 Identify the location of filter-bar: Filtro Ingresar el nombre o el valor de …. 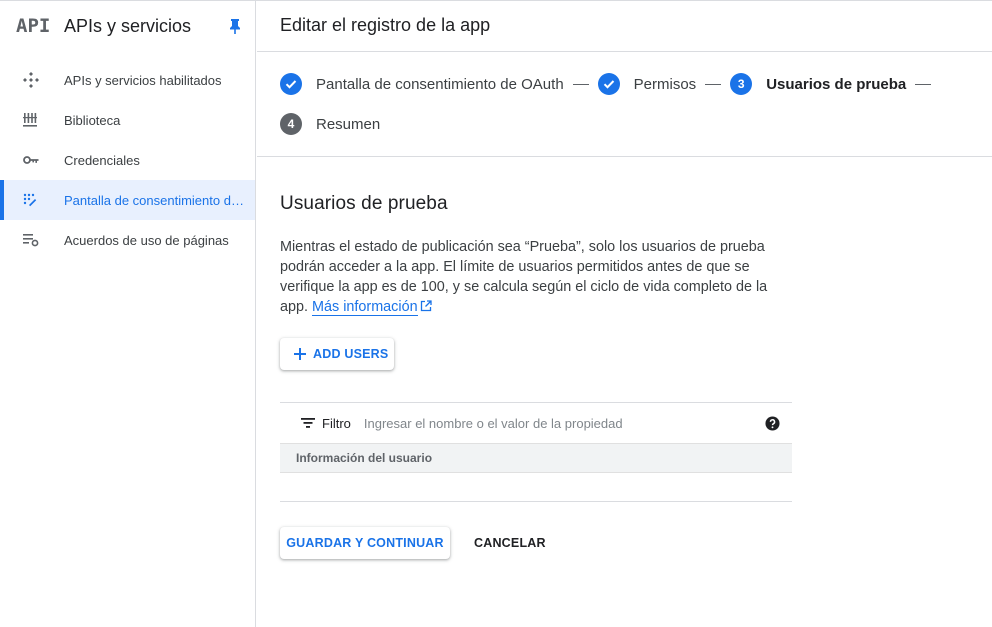
(536, 423).